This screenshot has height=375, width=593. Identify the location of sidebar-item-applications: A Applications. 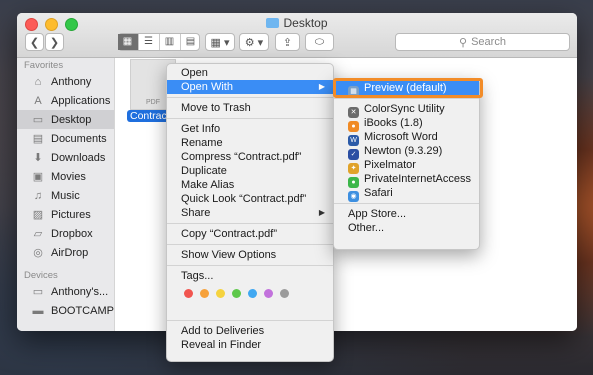
(65, 100).